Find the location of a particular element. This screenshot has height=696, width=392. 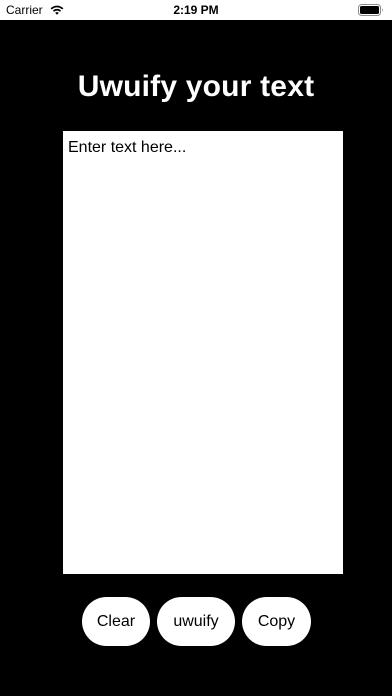

uwuify-button: uwuify is located at coordinates (196, 621).